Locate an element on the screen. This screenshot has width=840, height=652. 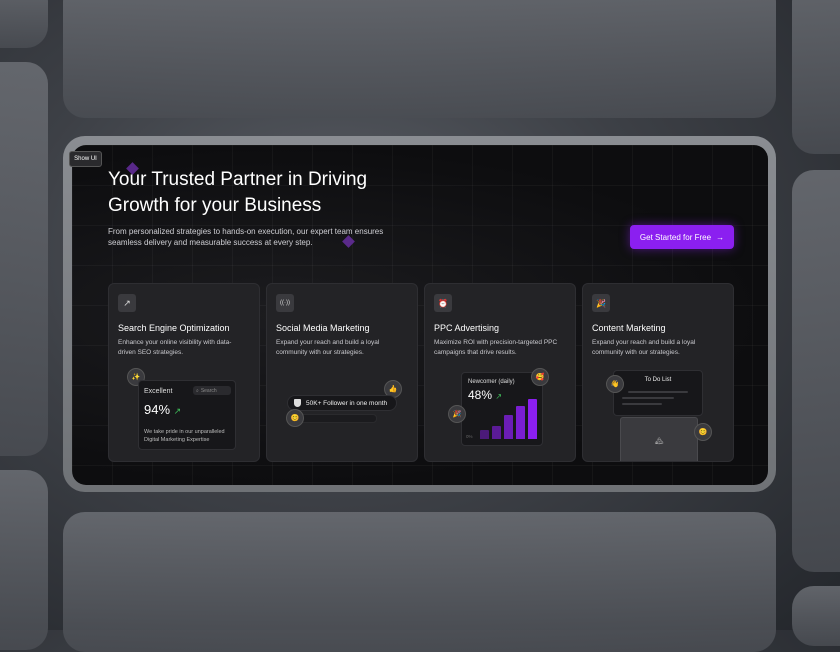
bg-tile-left-top is located at coordinates (24, 24).